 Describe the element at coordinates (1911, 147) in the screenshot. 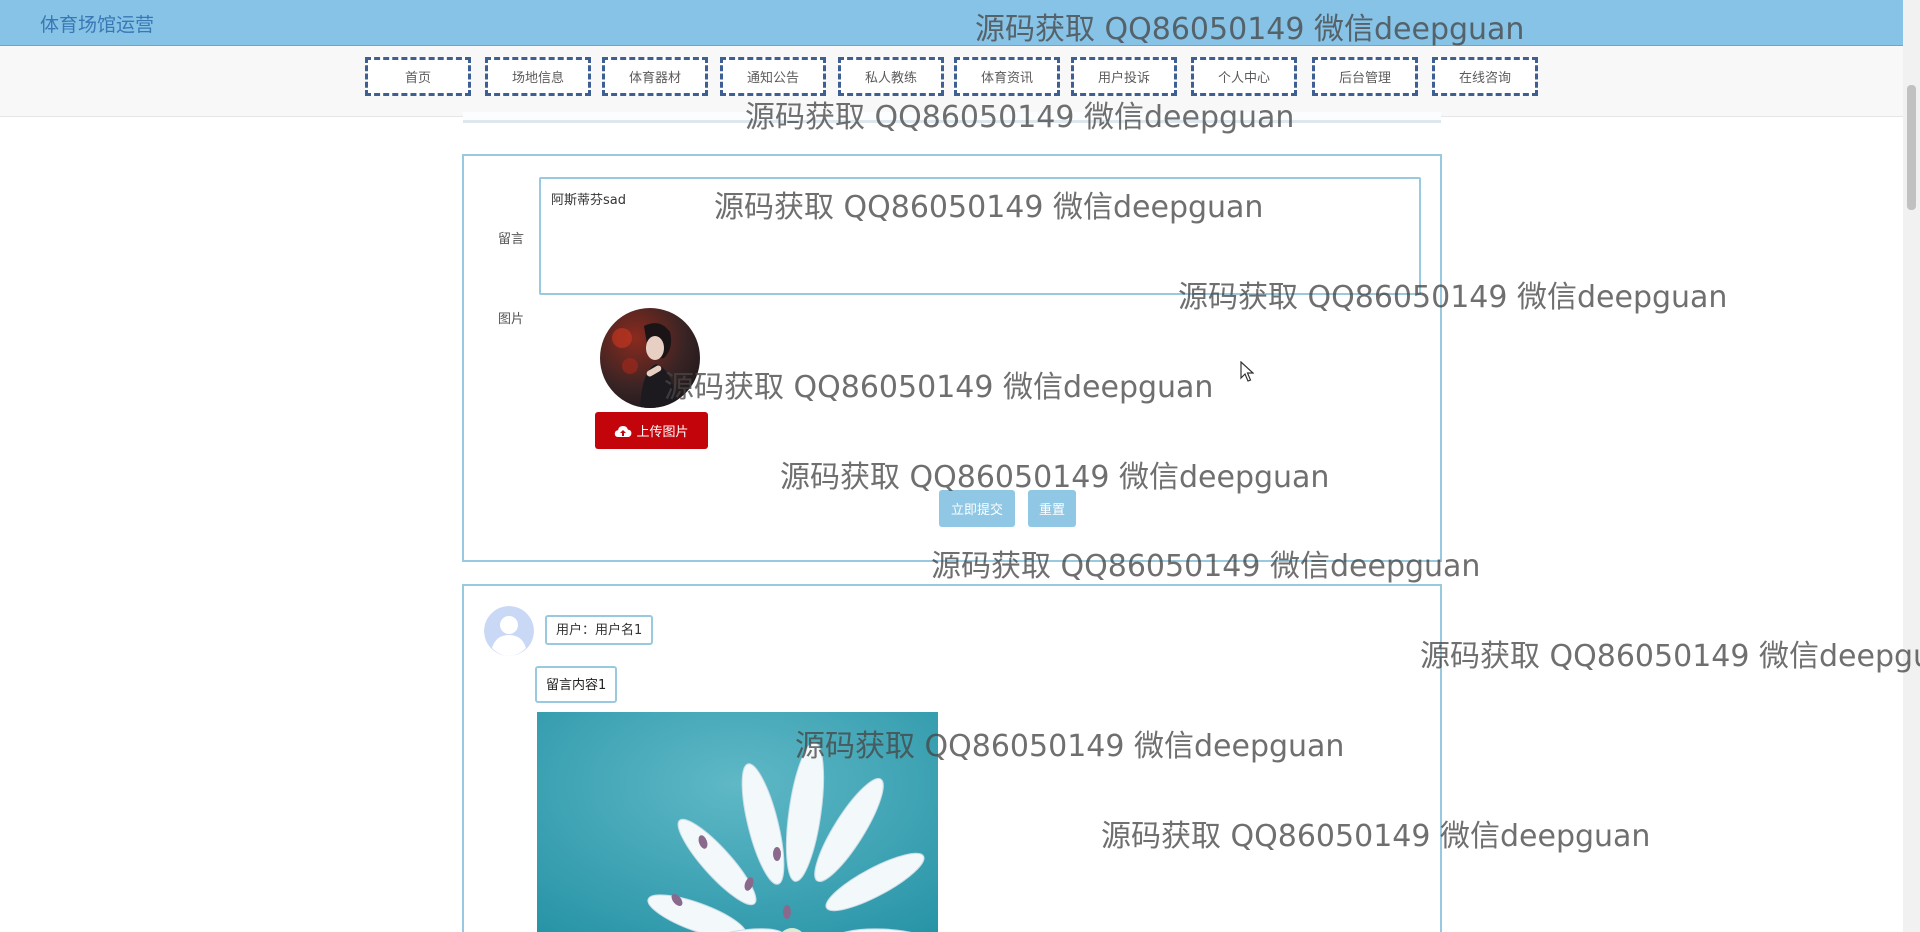

I see `scrollbar-thumb` at that location.